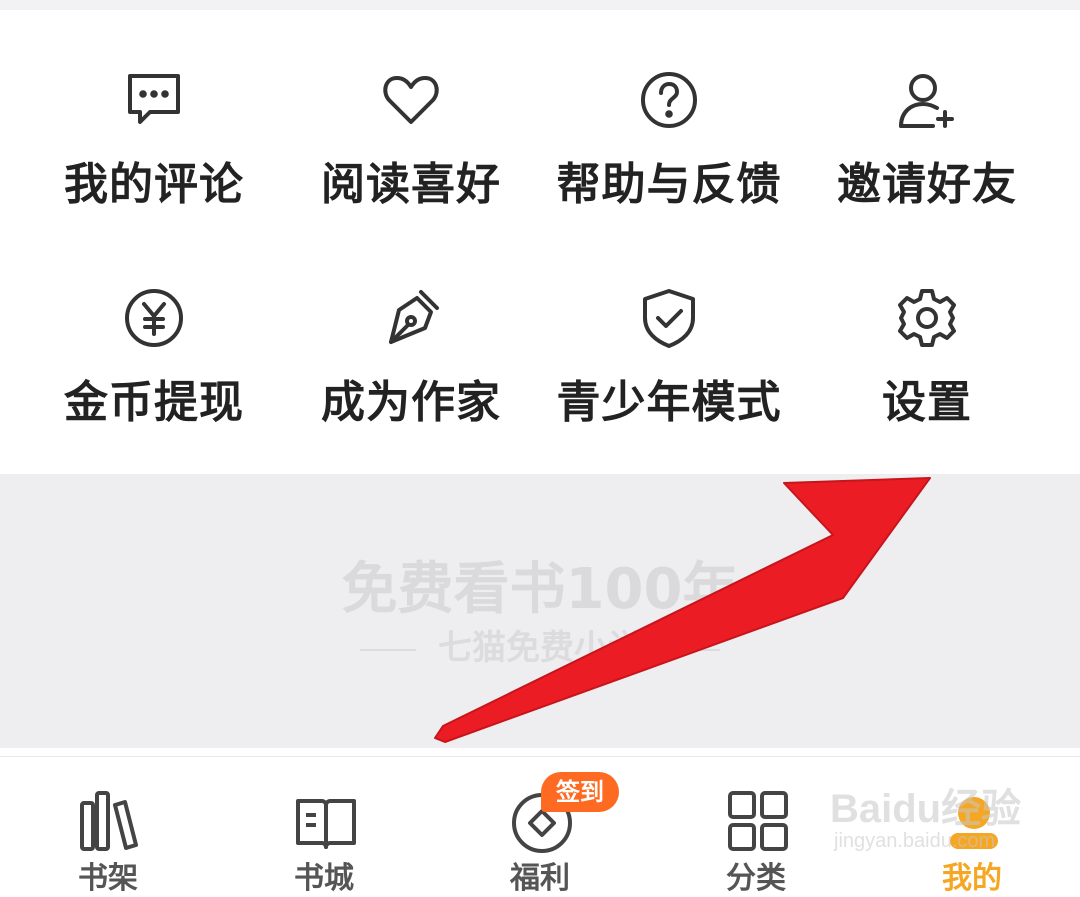  What do you see at coordinates (915, 841) in the screenshot?
I see `watermark-url: jingyan.baidu.com` at bounding box center [915, 841].